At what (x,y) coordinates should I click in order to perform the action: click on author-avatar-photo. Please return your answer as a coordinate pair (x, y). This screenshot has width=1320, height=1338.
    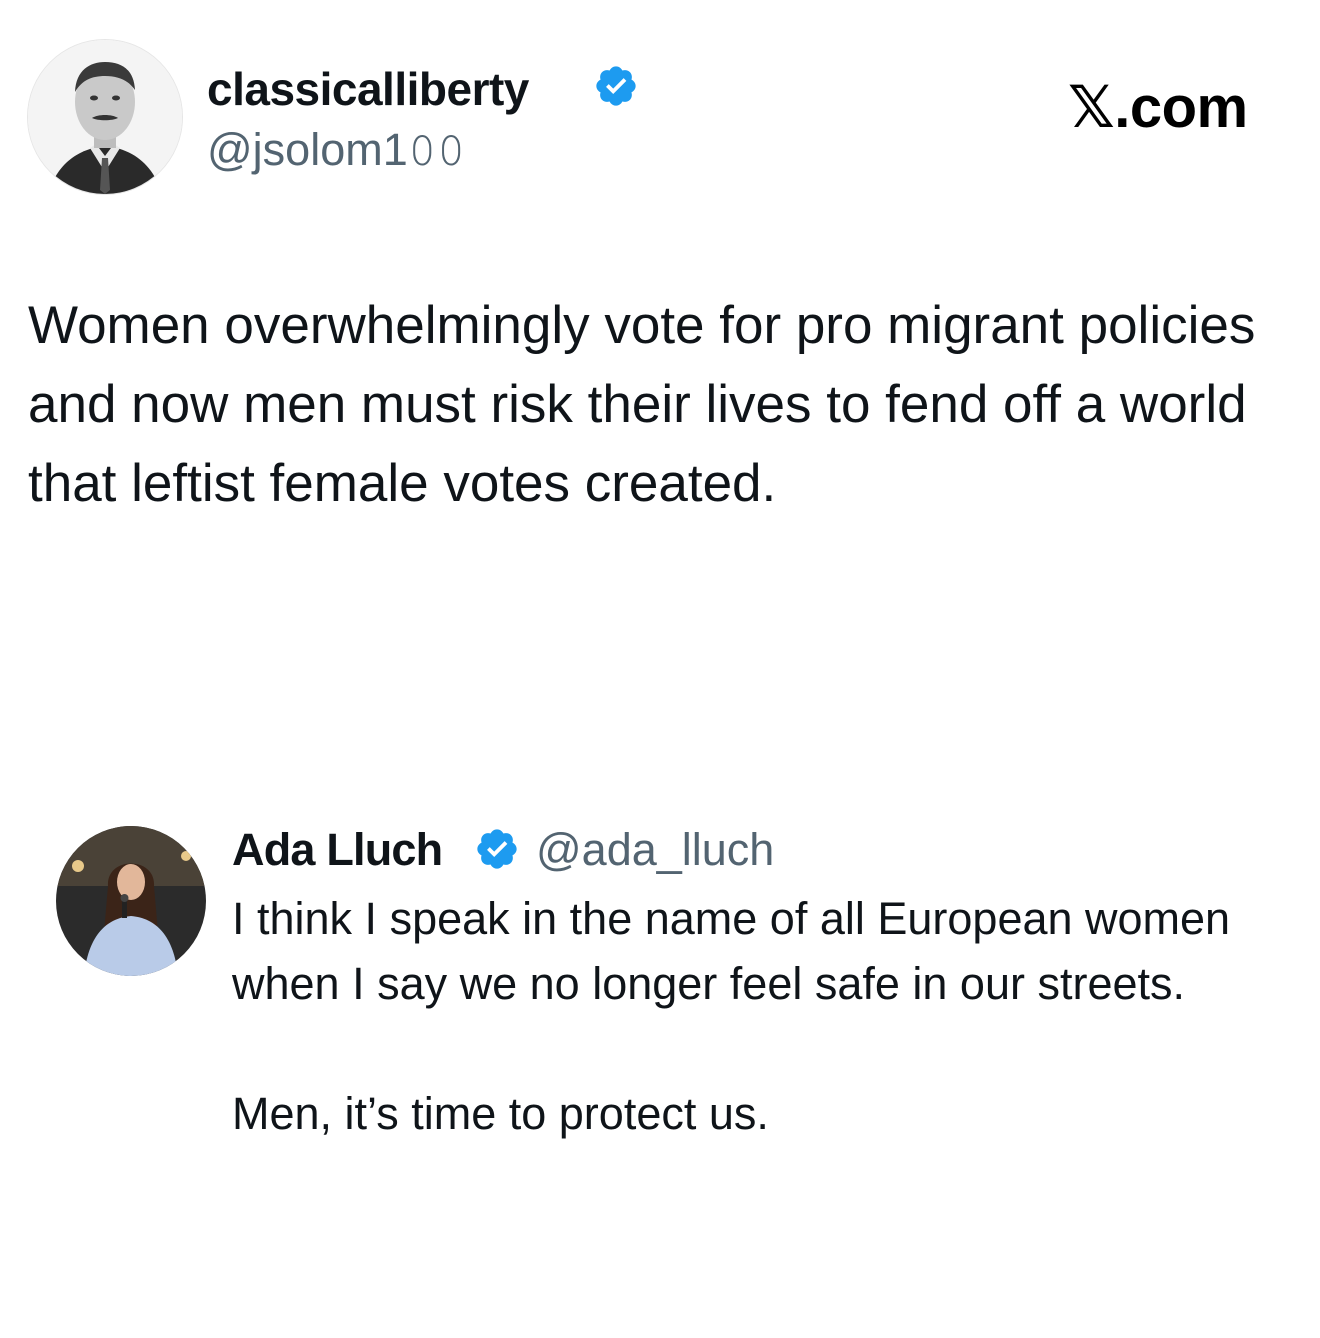
    Looking at the image, I should click on (105, 117).